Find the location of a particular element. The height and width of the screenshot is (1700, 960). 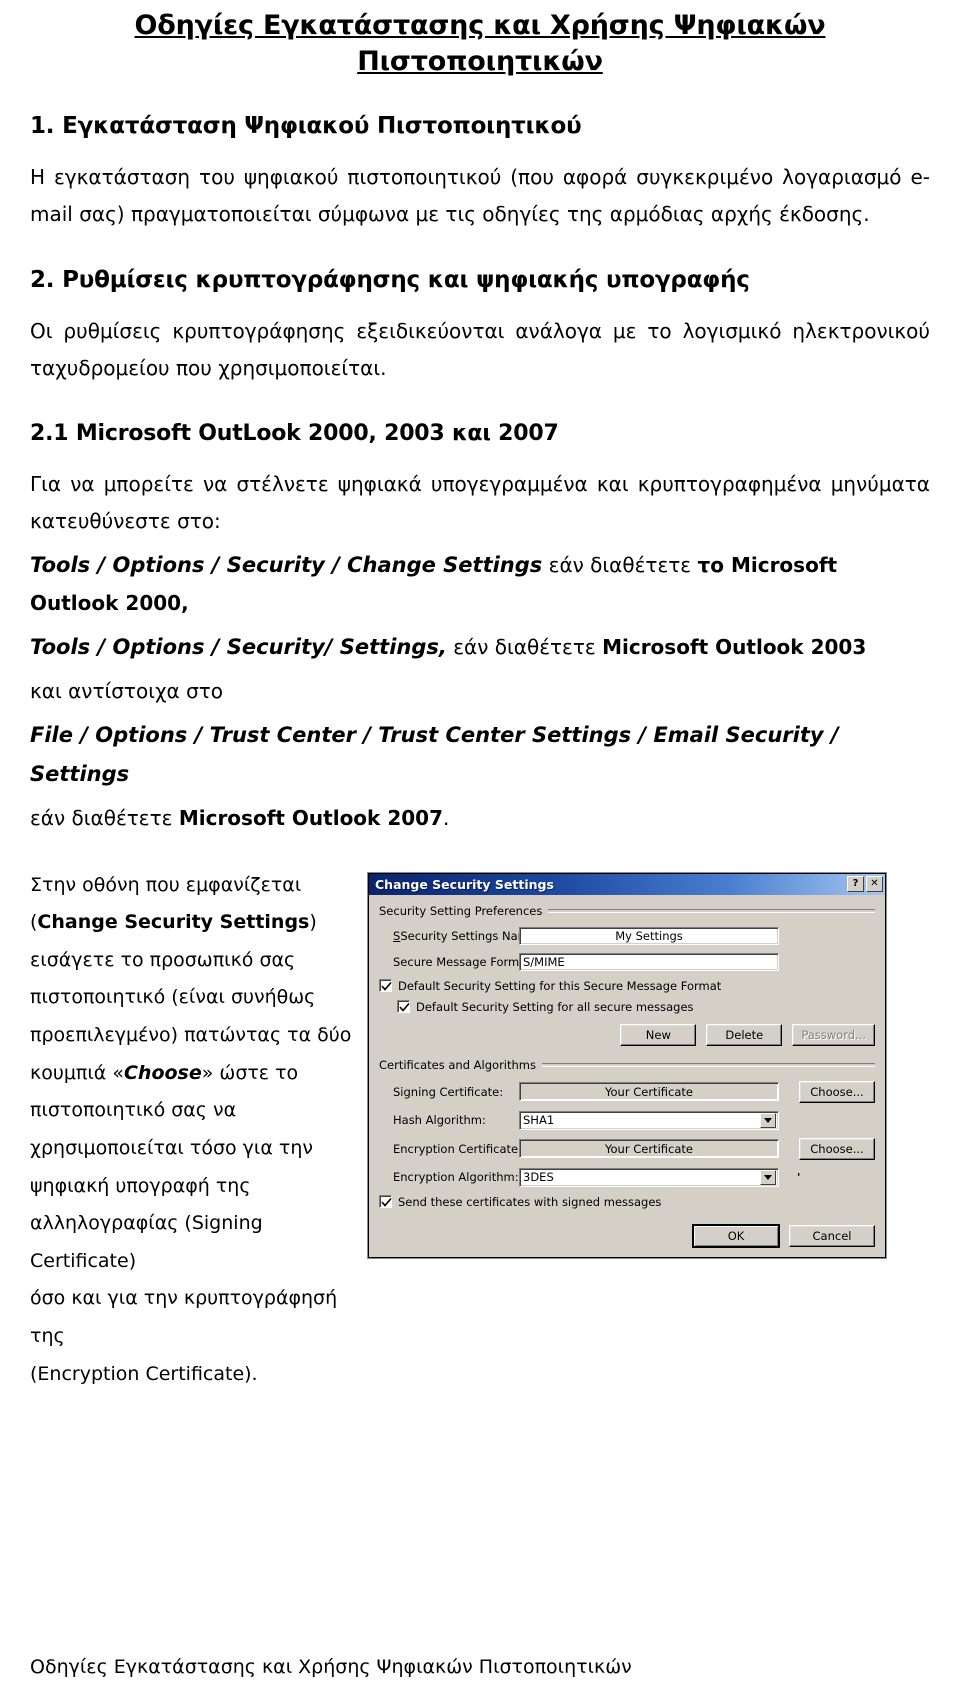

close-icon: ✕ is located at coordinates (874, 884).